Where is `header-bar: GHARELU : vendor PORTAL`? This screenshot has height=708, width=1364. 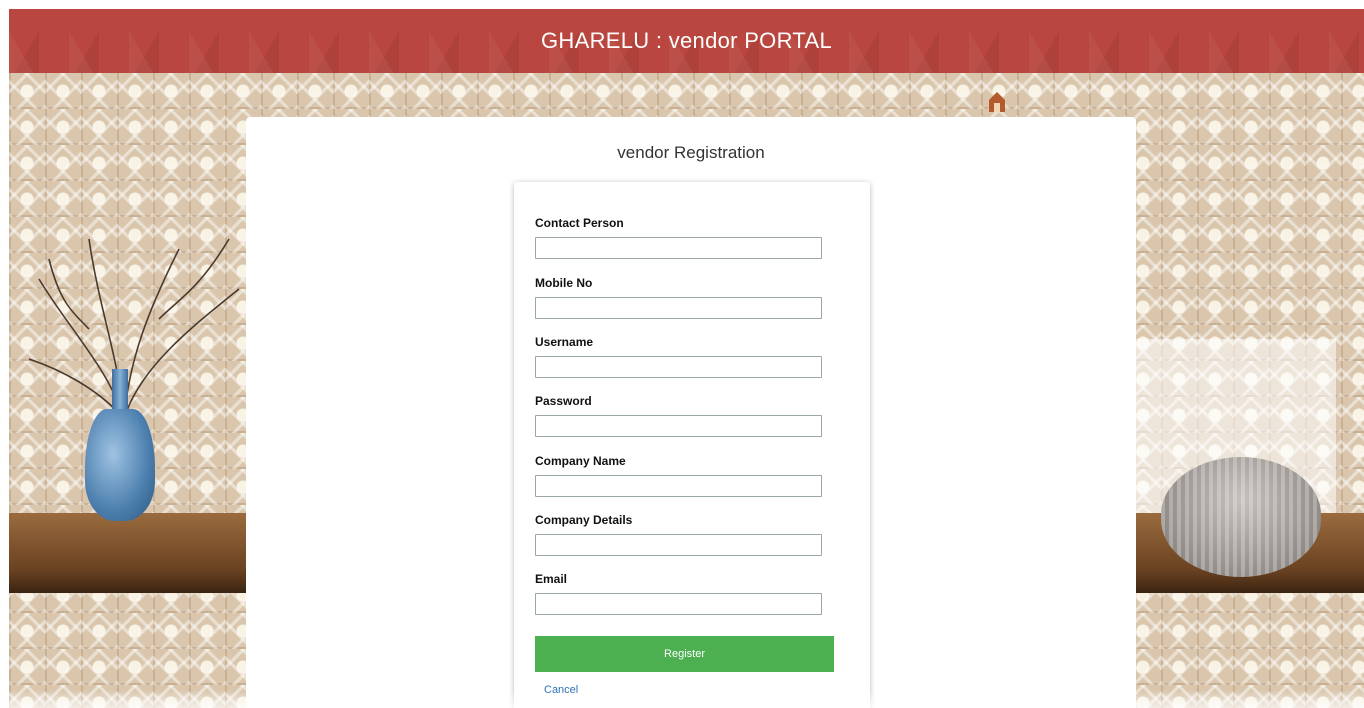 header-bar: GHARELU : vendor PORTAL is located at coordinates (686, 41).